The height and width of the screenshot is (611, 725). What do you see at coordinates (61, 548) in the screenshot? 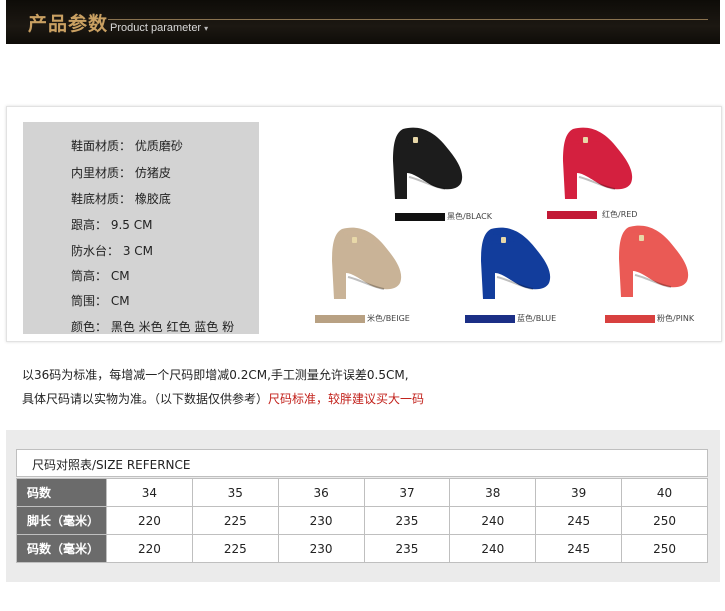
I see `row-header: 码数（毫米）` at bounding box center [61, 548].